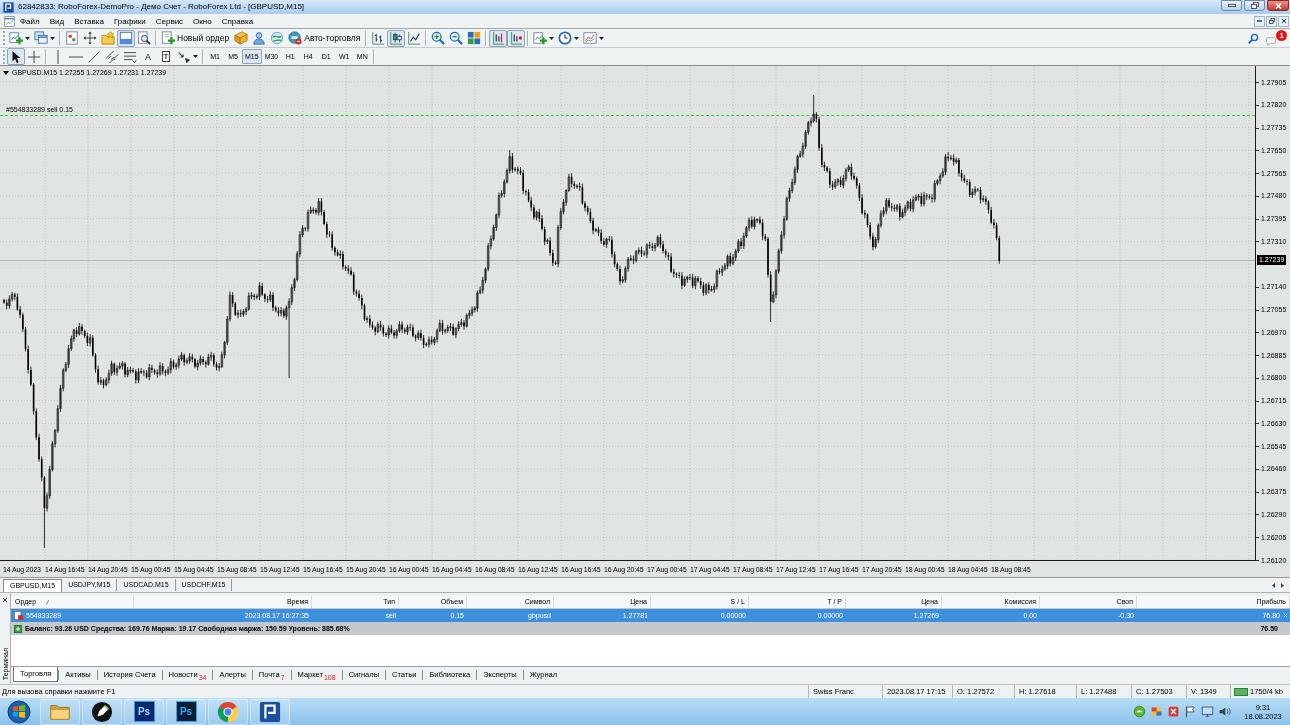 The width and height of the screenshot is (1290, 725). What do you see at coordinates (58, 56) in the screenshot?
I see `vertical-line-icon` at bounding box center [58, 56].